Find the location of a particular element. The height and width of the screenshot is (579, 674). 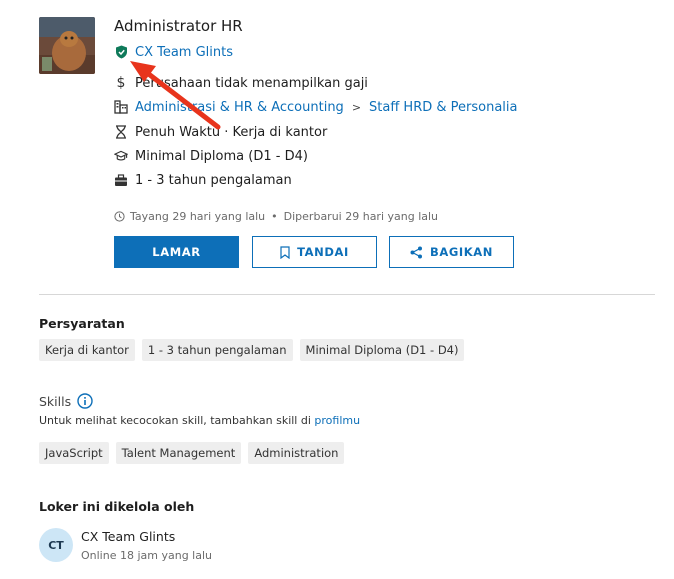

section-divider is located at coordinates (347, 294).